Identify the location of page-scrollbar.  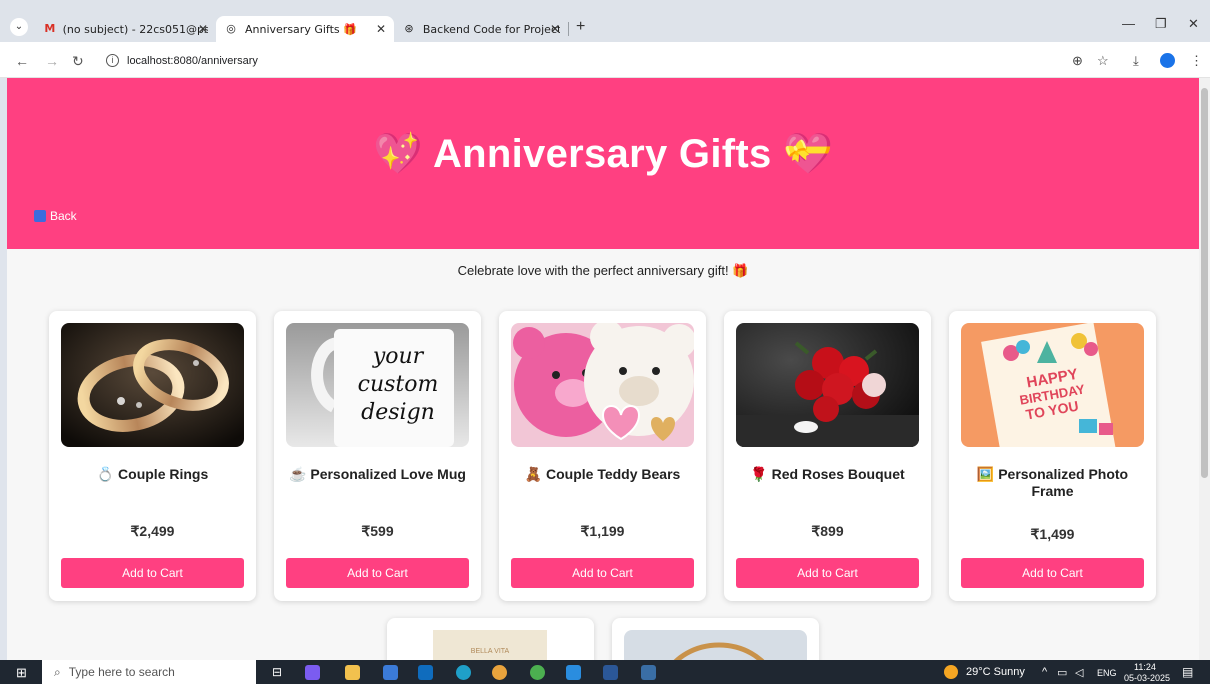
(1204, 369).